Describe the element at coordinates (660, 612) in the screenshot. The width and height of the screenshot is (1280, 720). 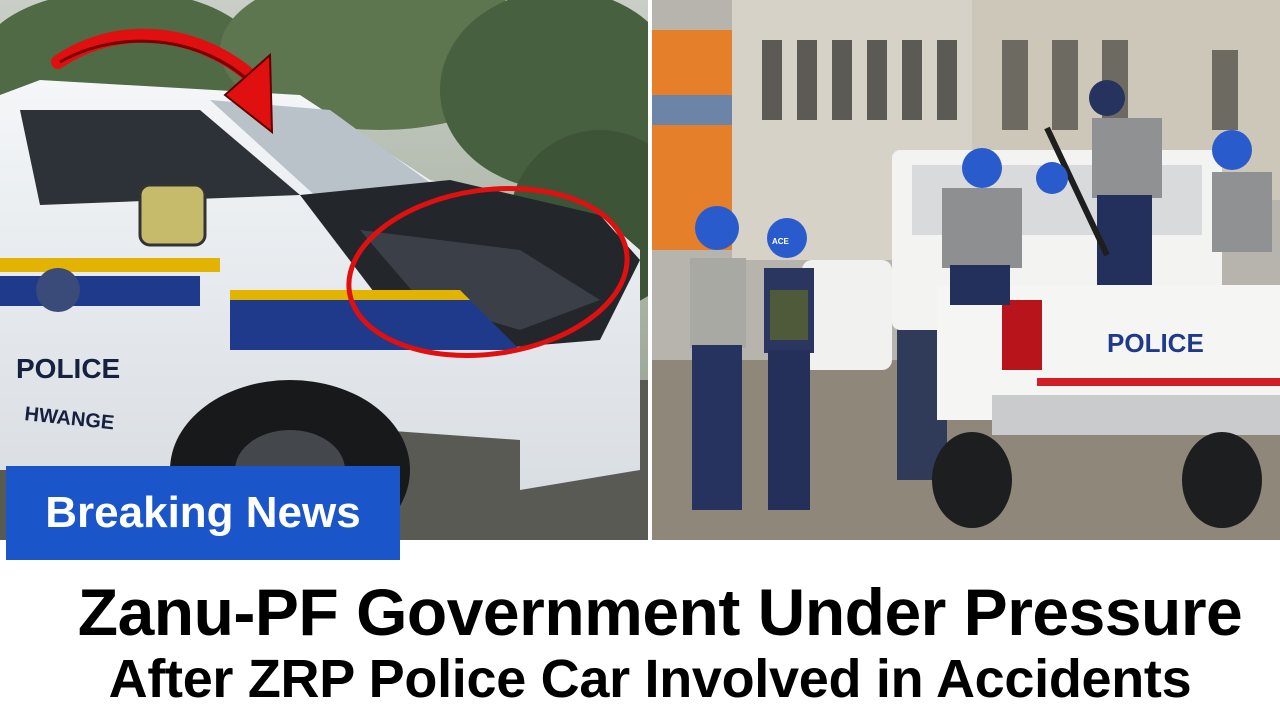
I see `headline-main: Zanu-PF Government Under Pressure` at that location.